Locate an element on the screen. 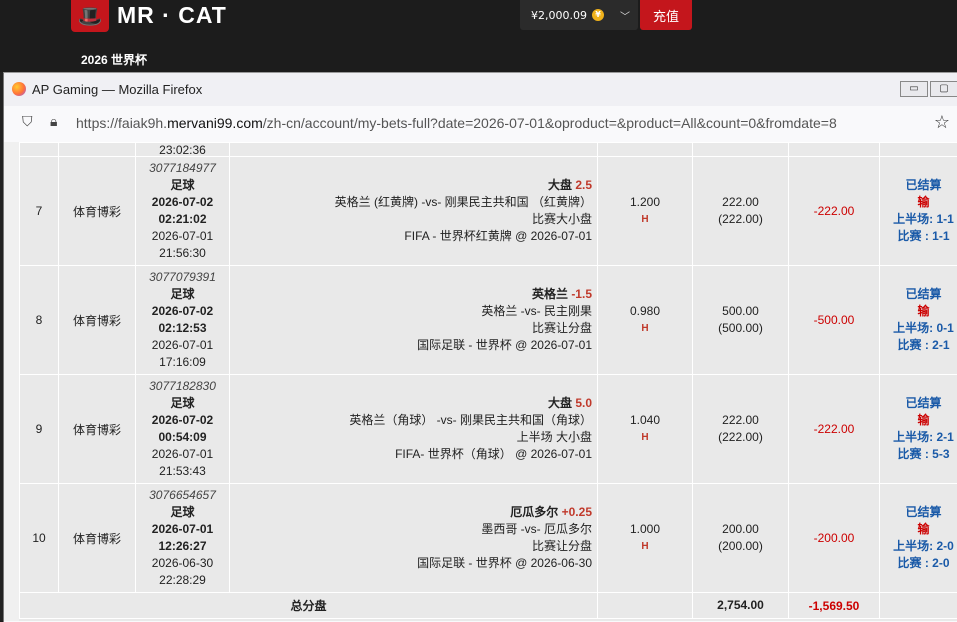  league-name: FIFA - 世界杯红黄牌 @ 2026-07-01 is located at coordinates (411, 236).